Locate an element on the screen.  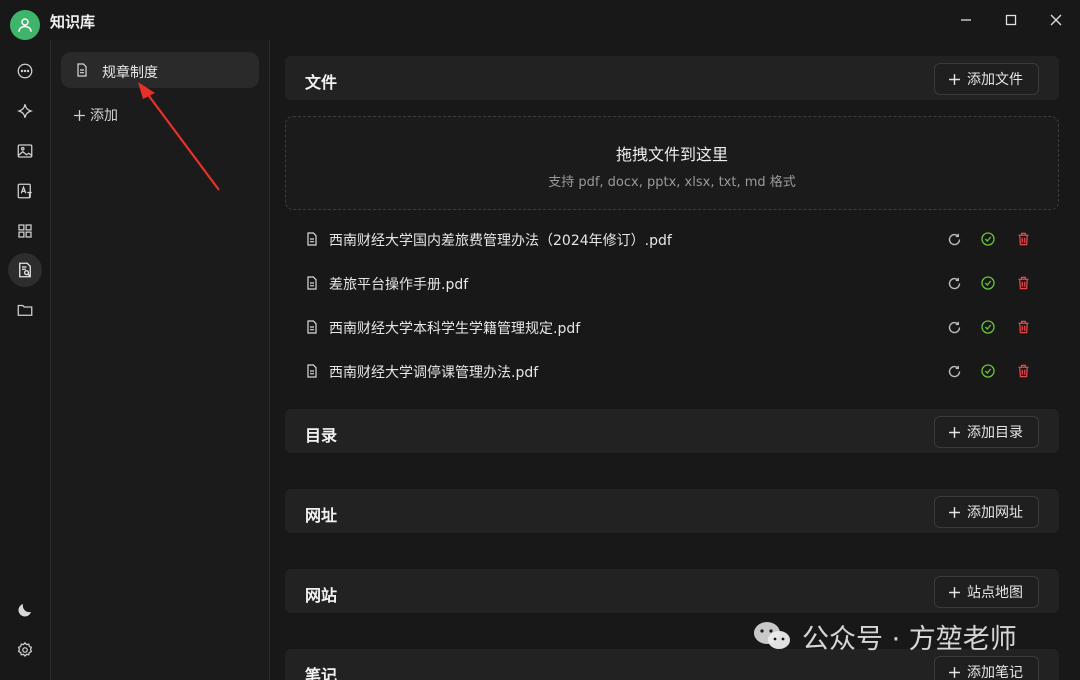
file-row: 西南财经大学调停课管理办法.pdf is located at coordinates (672, 371).